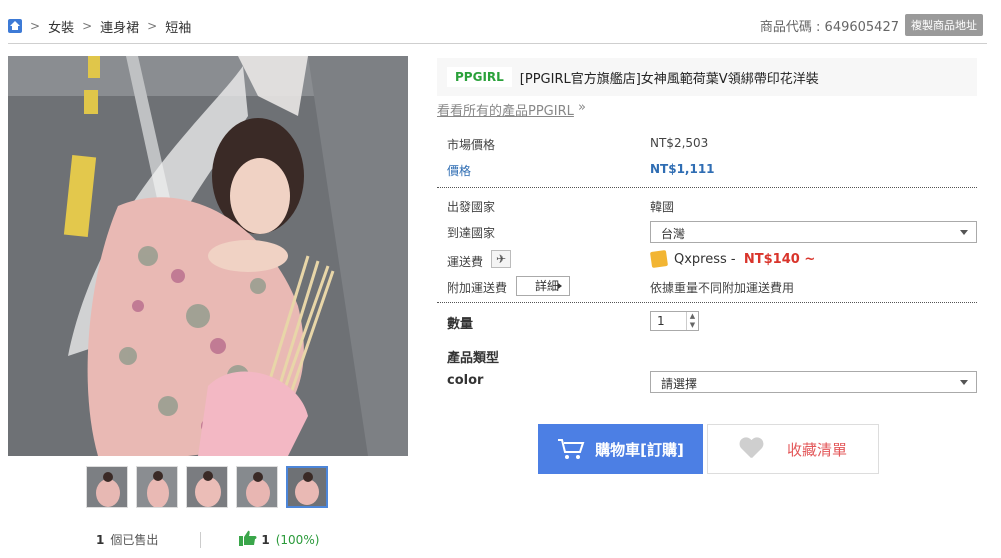 This screenshot has width=1001, height=558. Describe the element at coordinates (705, 259) in the screenshot. I see `carrier-name: Qxpress -` at that location.